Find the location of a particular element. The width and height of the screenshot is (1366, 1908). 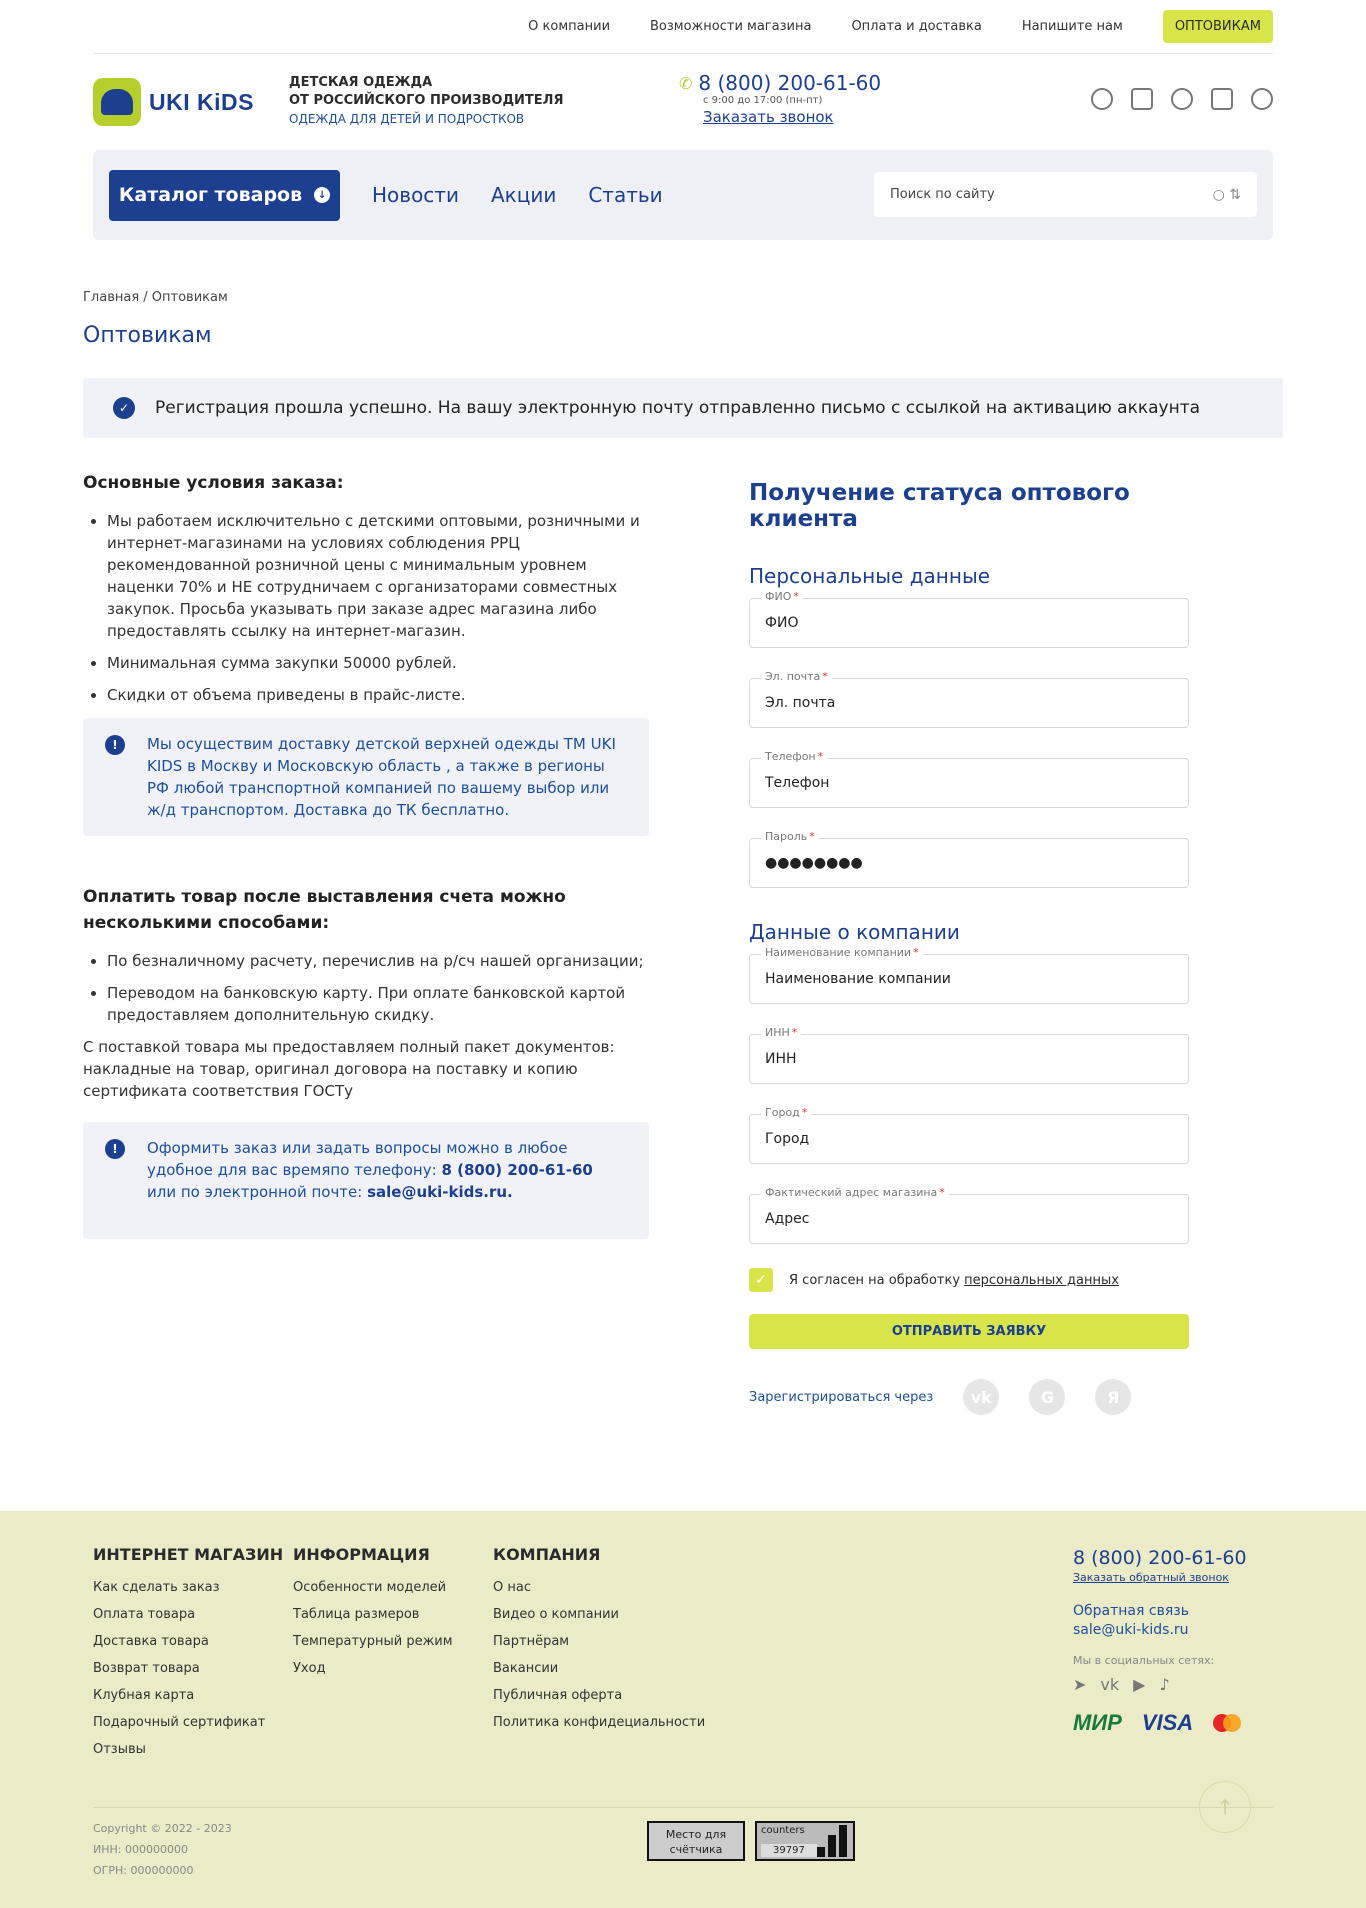

footer-link: Публичная оферта is located at coordinates (599, 1695).